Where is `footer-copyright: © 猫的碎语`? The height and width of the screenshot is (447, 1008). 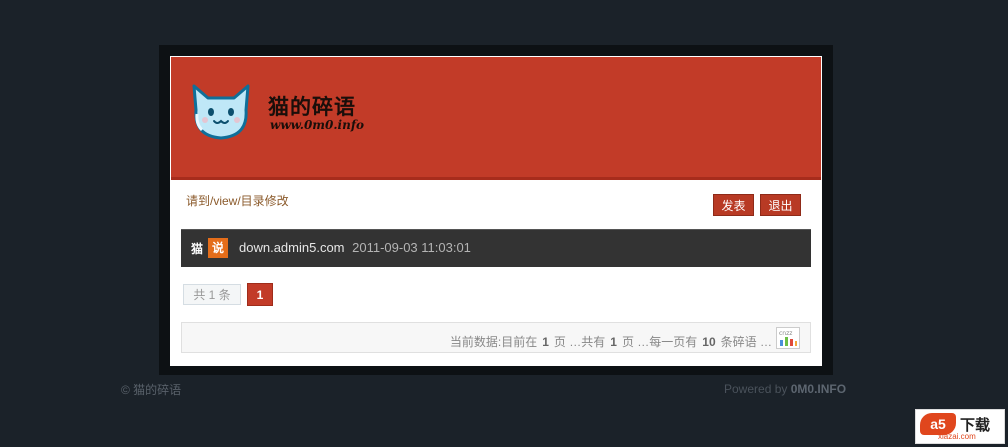
footer-copyright: © 猫的碎语 is located at coordinates (151, 390).